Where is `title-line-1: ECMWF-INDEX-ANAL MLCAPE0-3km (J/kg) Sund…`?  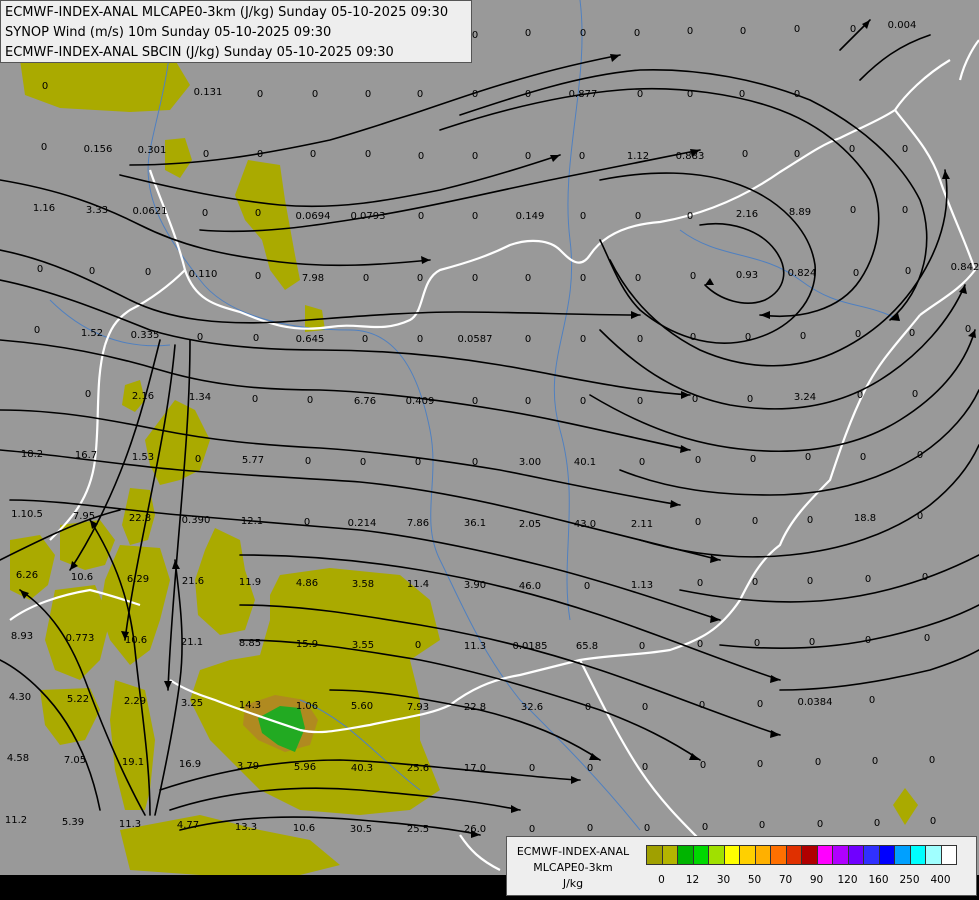
title-line-1: ECMWF-INDEX-ANAL MLCAPE0-3km (J/kg) Sund… is located at coordinates (227, 12).